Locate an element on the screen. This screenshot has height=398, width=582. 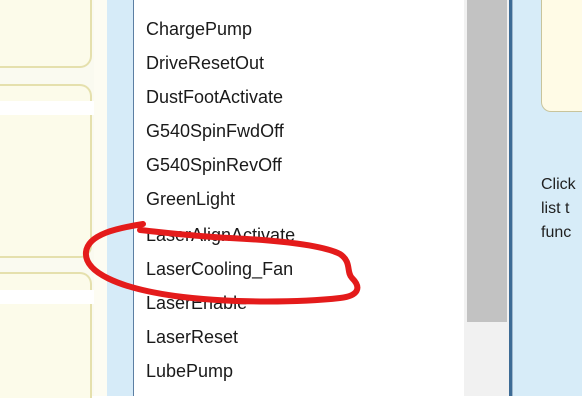
list-item: DustFootActivate is located at coordinates (214, 97).